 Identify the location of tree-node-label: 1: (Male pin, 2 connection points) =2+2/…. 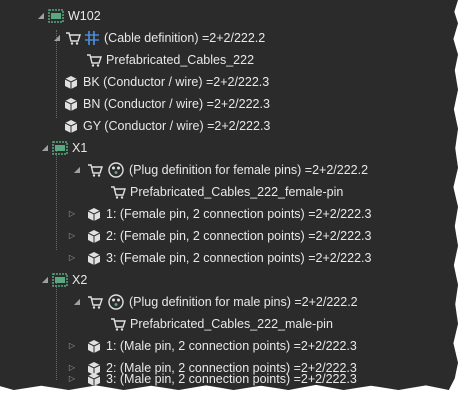
(231, 346).